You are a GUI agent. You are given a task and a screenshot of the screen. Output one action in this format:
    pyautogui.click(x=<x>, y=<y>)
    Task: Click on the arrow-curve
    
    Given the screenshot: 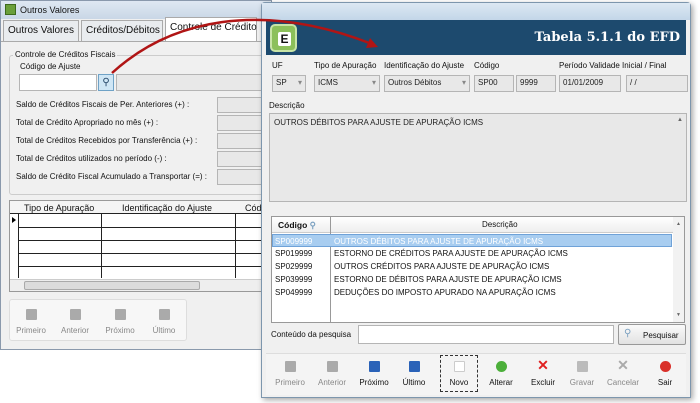 What is the action you would take?
    pyautogui.click(x=242, y=46)
    